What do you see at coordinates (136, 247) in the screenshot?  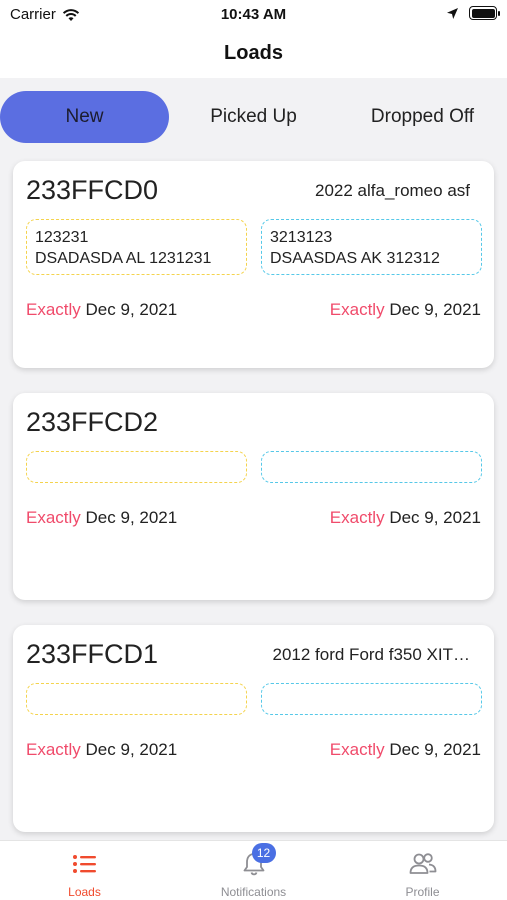 I see `pickup-address: 123231 DSADASDA AL 1231231` at bounding box center [136, 247].